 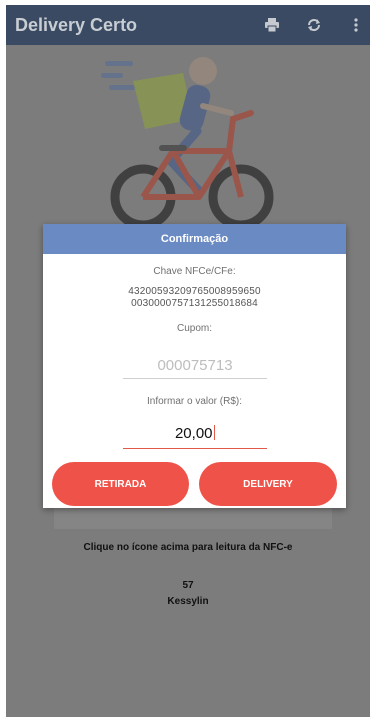 What do you see at coordinates (188, 585) in the screenshot?
I see `number-text: 57` at bounding box center [188, 585].